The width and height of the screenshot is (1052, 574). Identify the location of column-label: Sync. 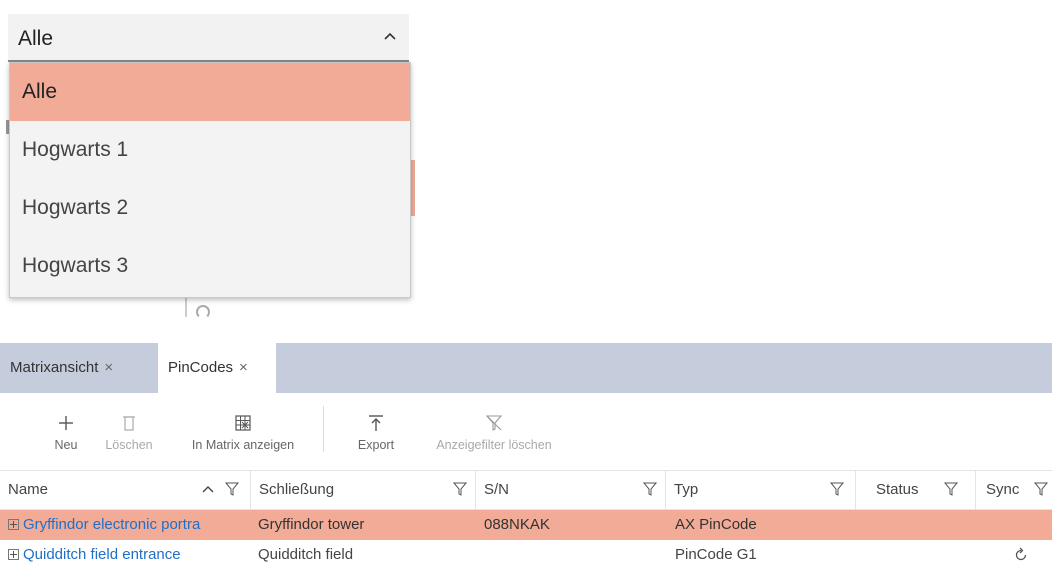
(1003, 489).